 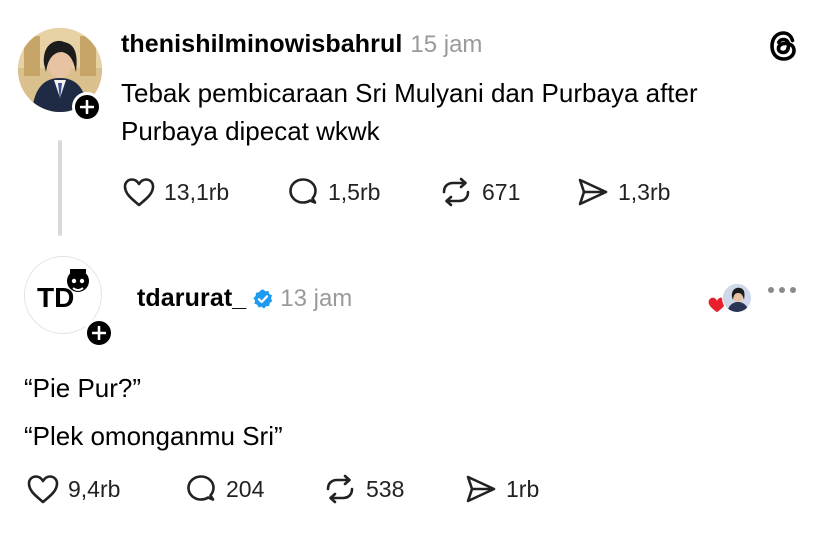 I want to click on like-count: 13,1rb, so click(x=197, y=191).